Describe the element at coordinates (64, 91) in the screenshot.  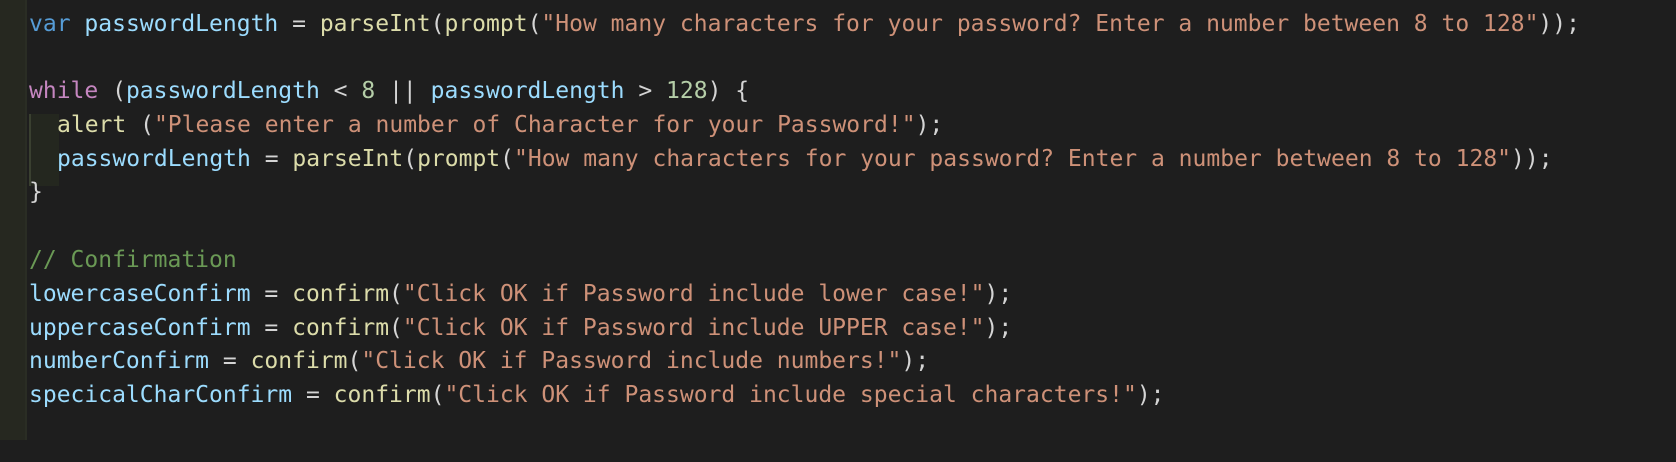
I see `keyword-while: while` at that location.